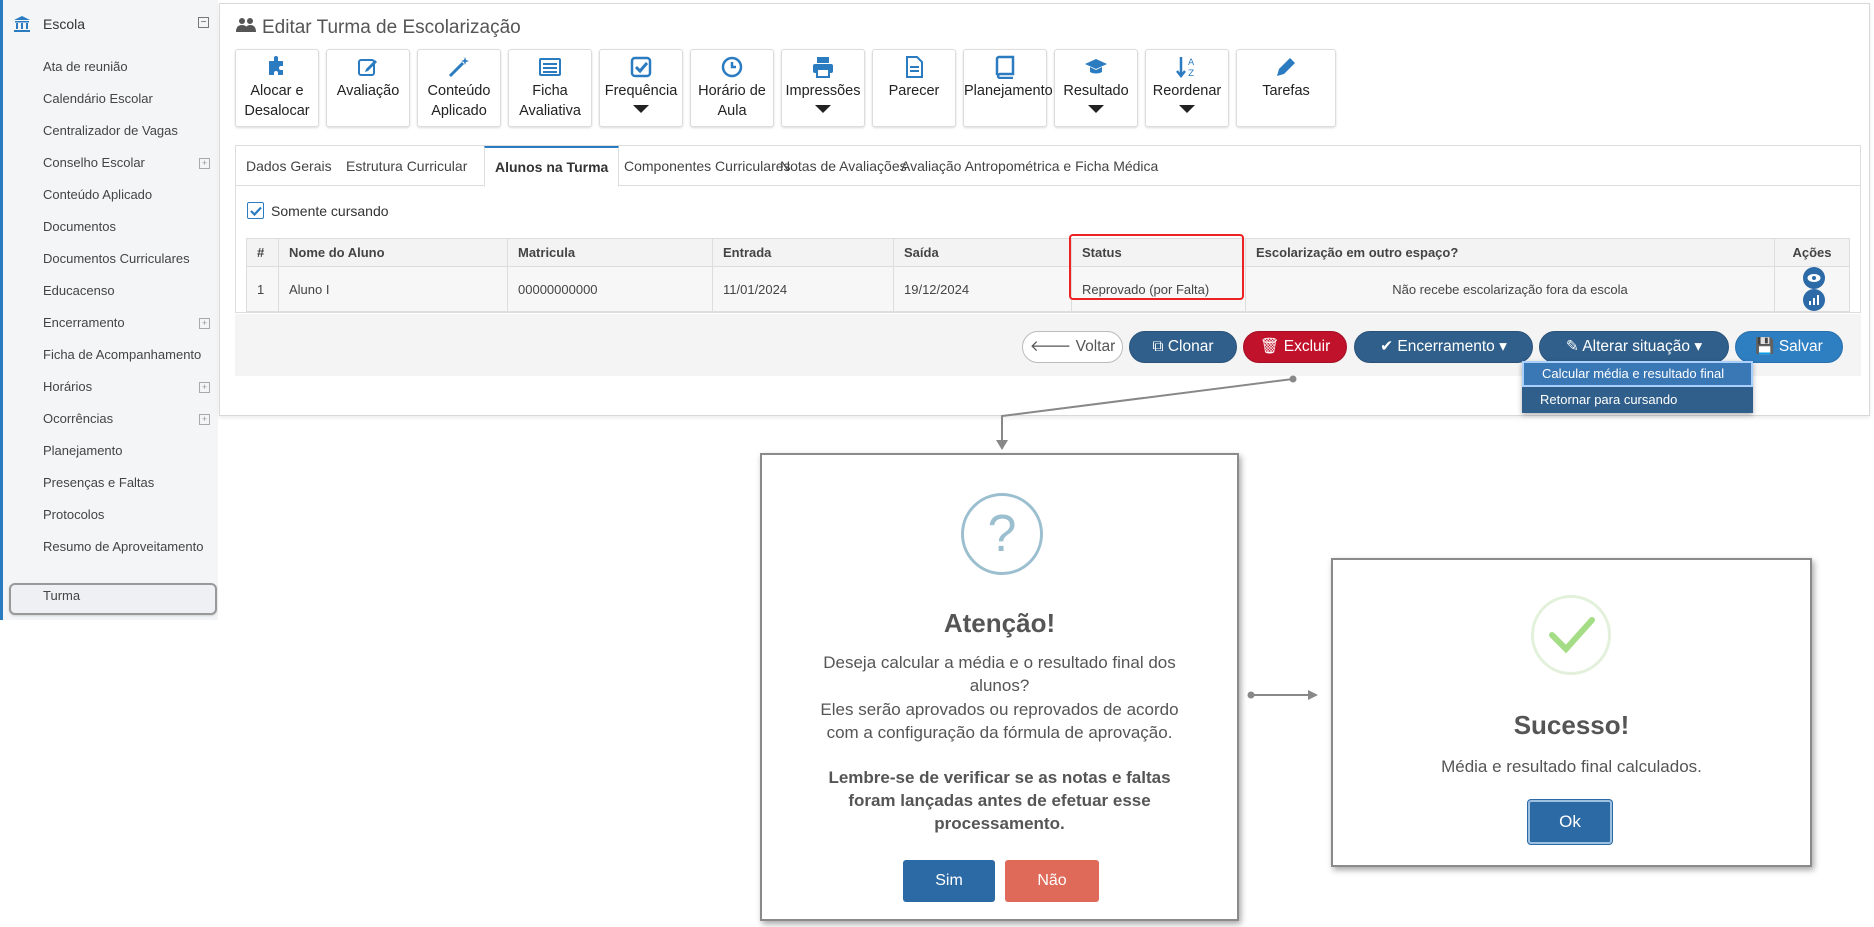  Describe the element at coordinates (999, 623) in the screenshot. I see `confirm-title: Atenção!` at that location.